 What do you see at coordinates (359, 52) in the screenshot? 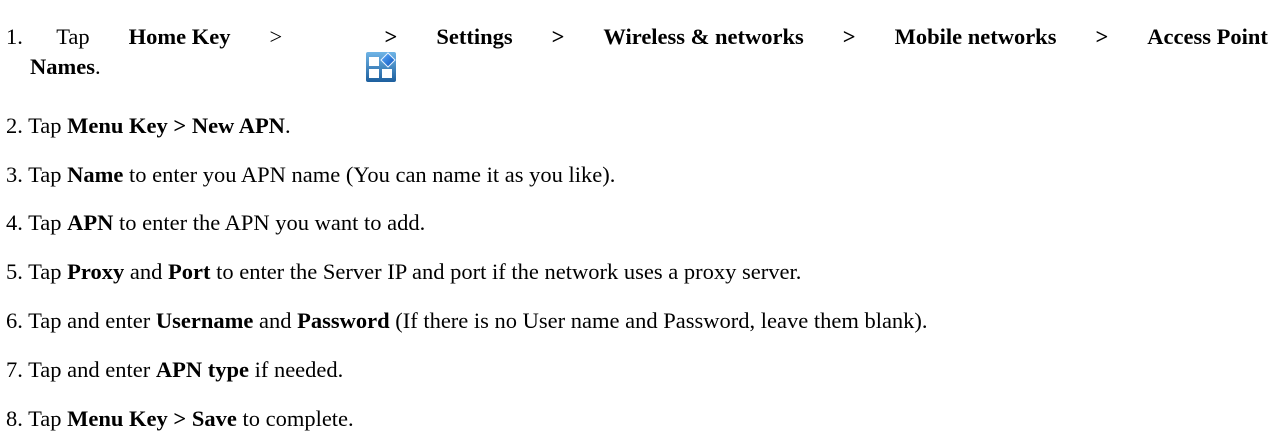
I see `apps-grid-icon` at bounding box center [359, 52].